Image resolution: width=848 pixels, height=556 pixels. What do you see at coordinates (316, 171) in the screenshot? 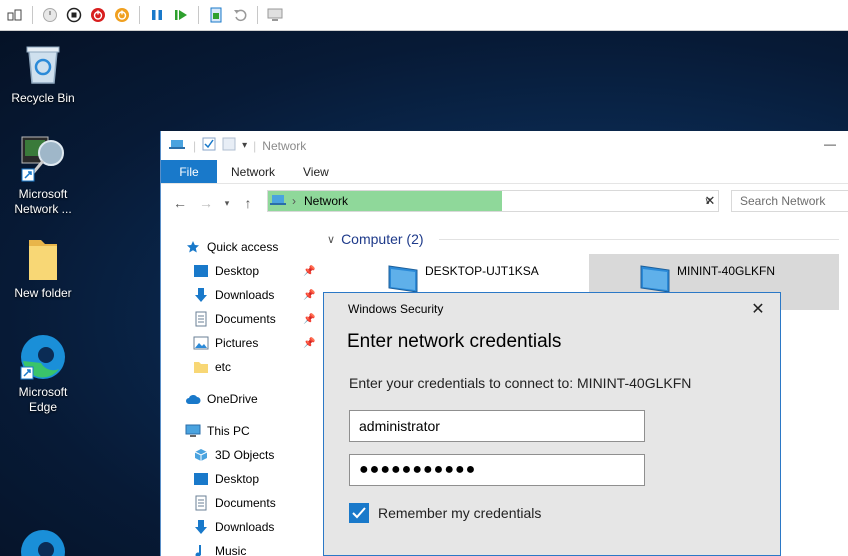
I see `tab-view: View` at bounding box center [316, 171].